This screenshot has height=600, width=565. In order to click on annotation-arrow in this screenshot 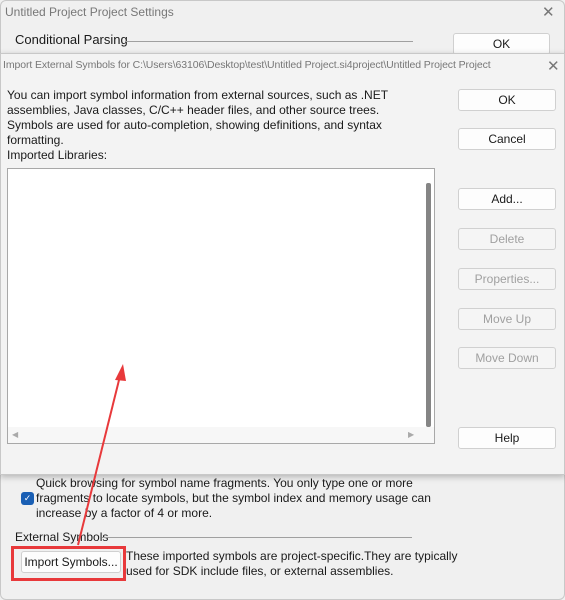, I will do `click(101, 455)`.